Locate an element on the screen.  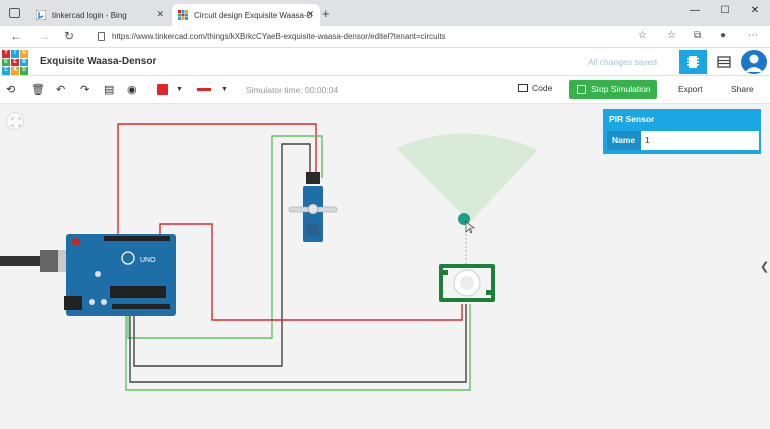
breadboard-icon is located at coordinates (693, 62).